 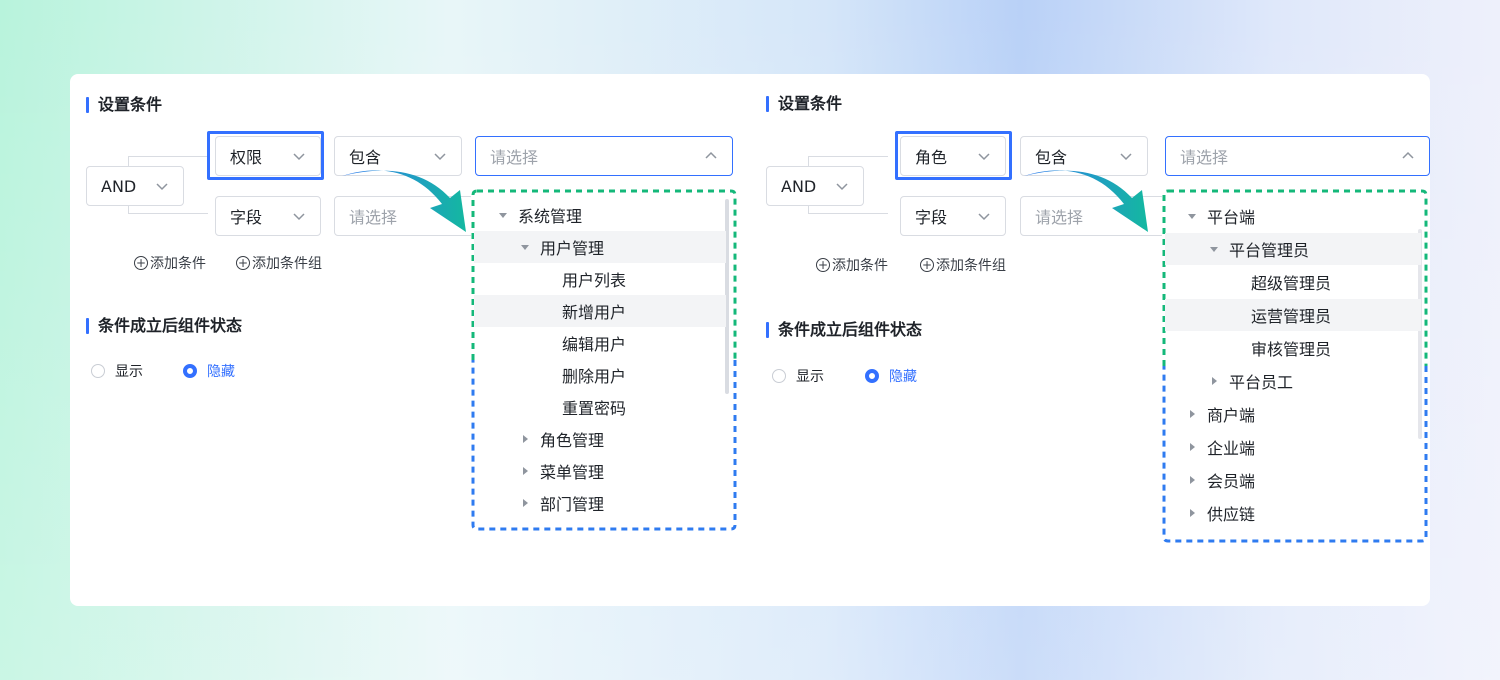 I want to click on tree-node: 用户列表, so click(x=600, y=279).